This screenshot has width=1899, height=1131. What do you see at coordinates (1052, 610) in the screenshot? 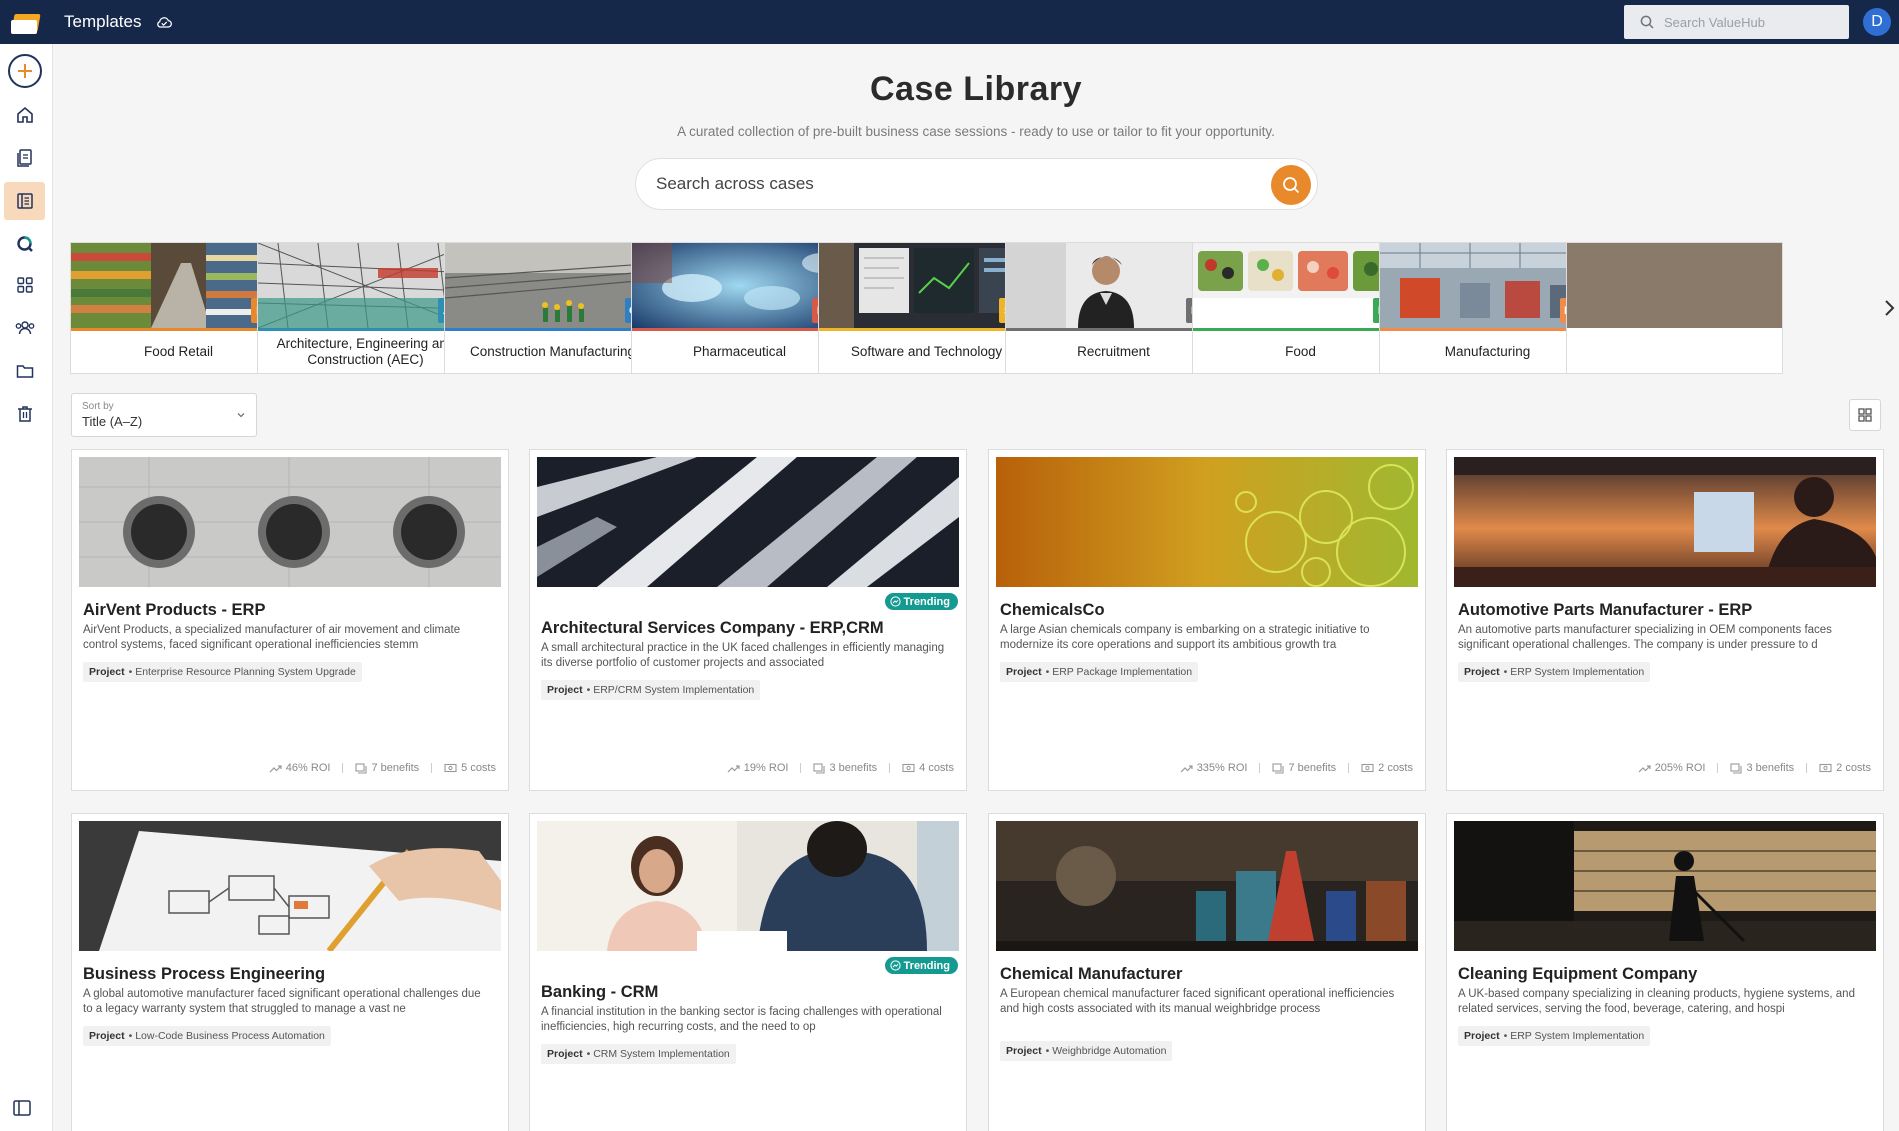
I see `case-title: ChemicalsCo` at bounding box center [1052, 610].